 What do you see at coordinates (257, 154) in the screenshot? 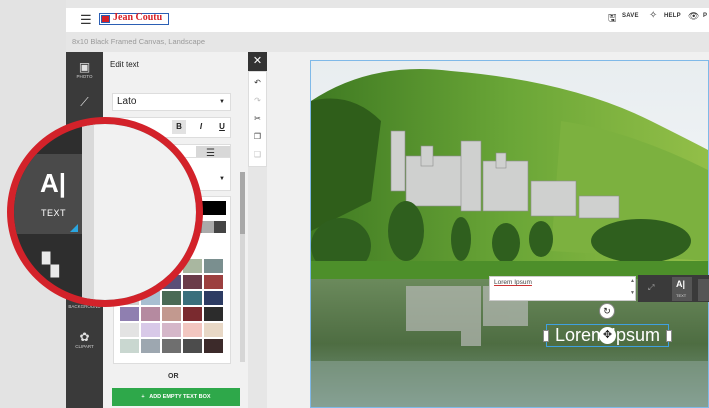
I see `paste-icon: ❑` at bounding box center [257, 154].